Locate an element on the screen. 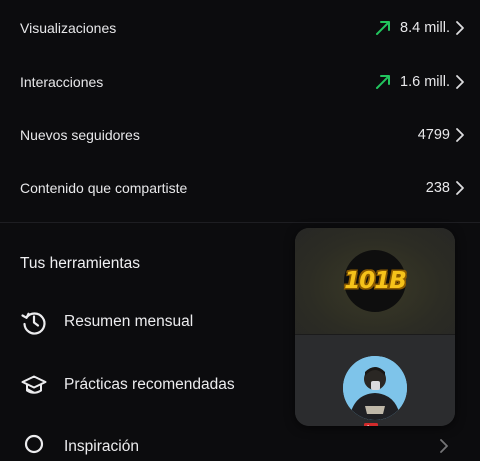 The width and height of the screenshot is (480, 461). cast-icon is located at coordinates (371, 424).